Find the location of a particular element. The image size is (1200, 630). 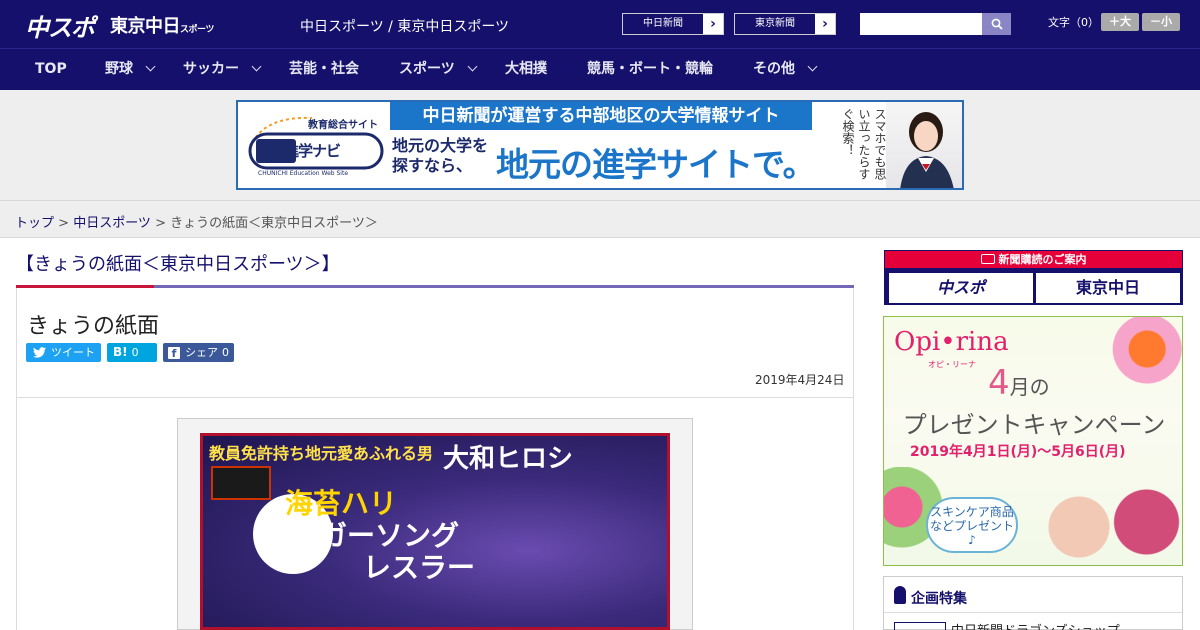

font-size-label: 文字（0） is located at coordinates (1073, 22).